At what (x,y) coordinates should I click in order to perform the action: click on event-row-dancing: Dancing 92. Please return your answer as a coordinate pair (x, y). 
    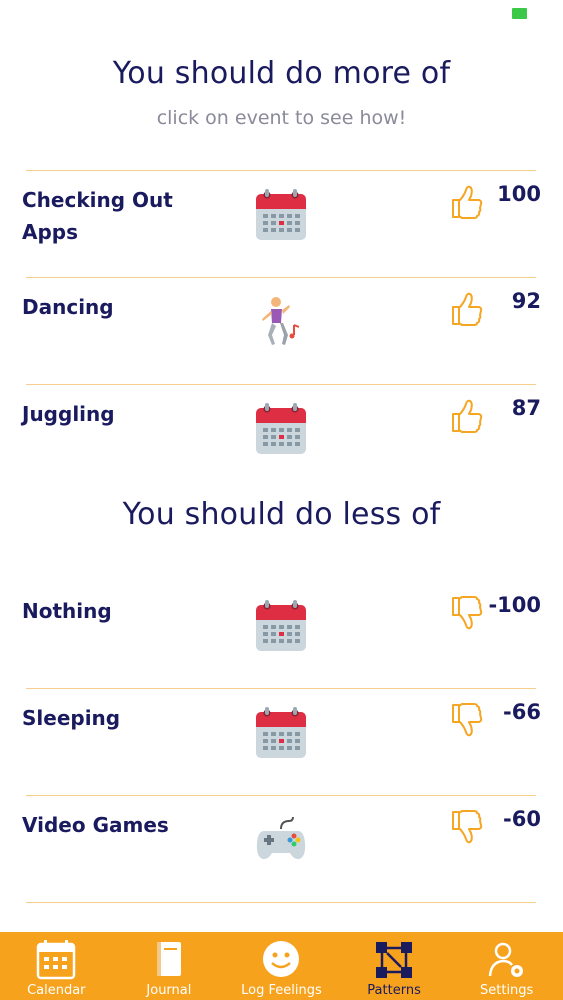
    Looking at the image, I should click on (281, 327).